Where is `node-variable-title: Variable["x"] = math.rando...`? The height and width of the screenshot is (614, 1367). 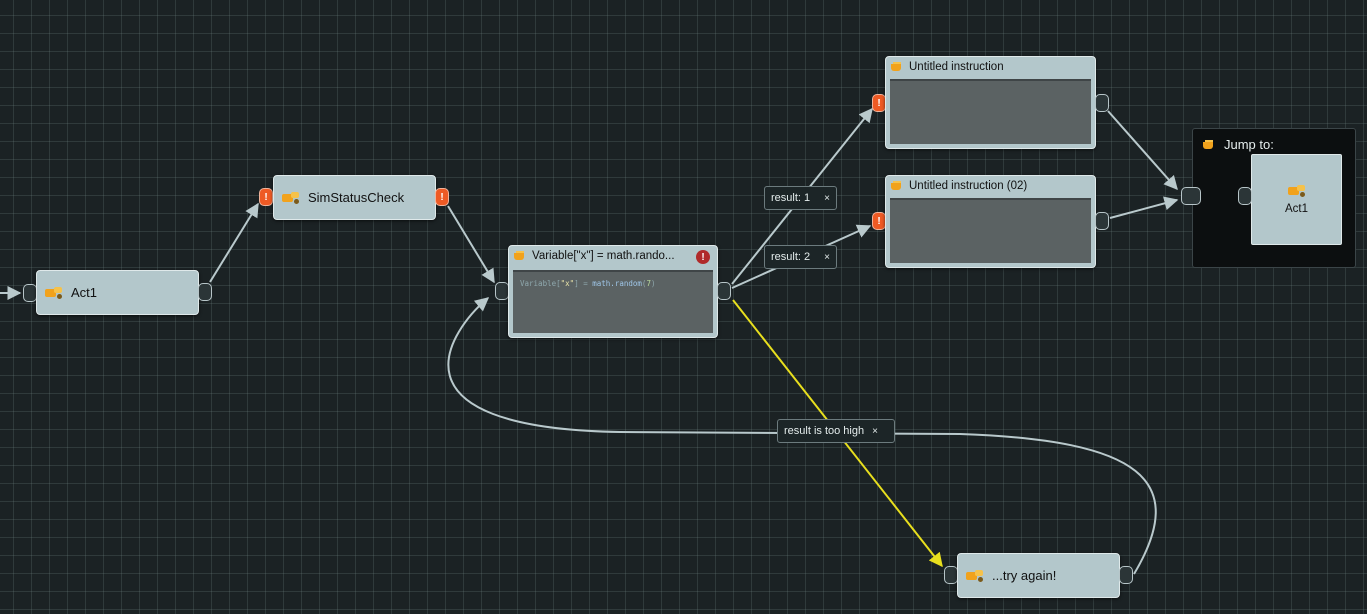 node-variable-title: Variable["x"] = math.rando... is located at coordinates (603, 255).